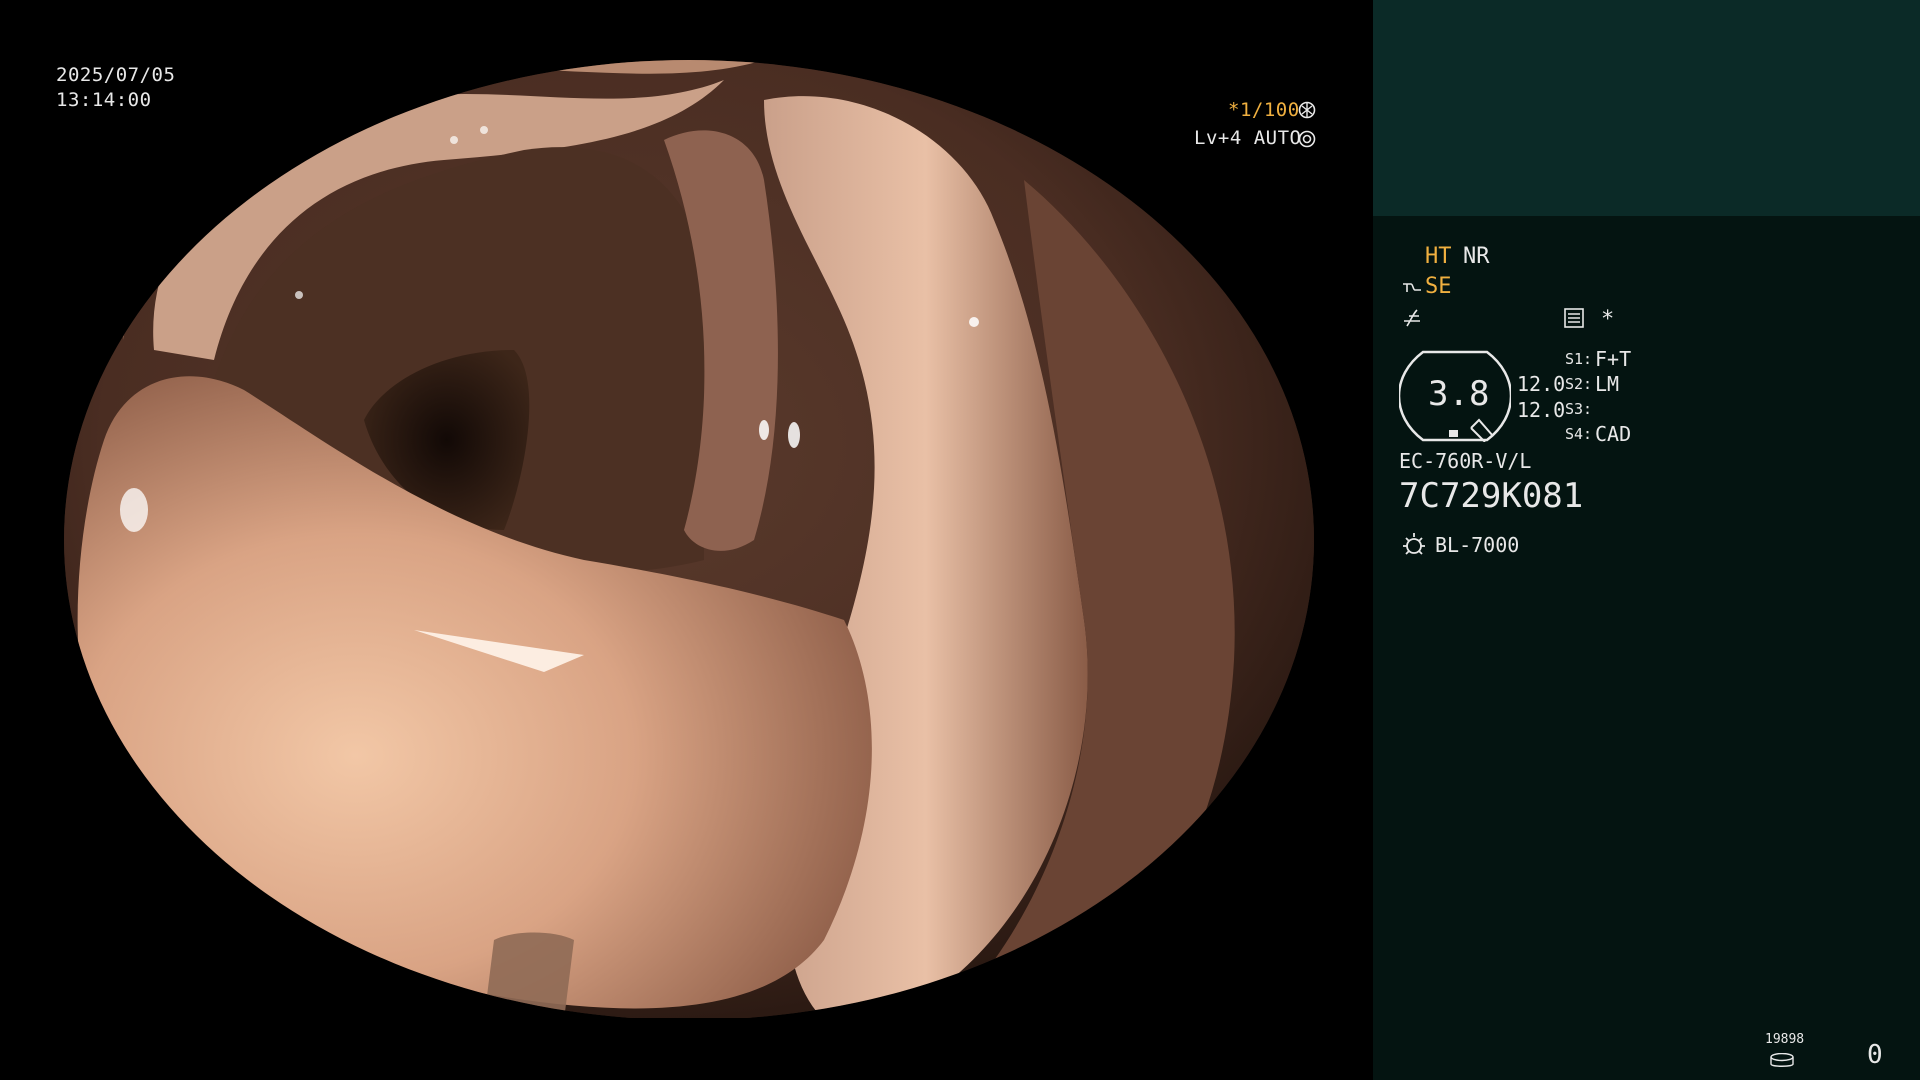 This screenshot has height=1080, width=1920. Describe the element at coordinates (1579, 434) in the screenshot. I see `s4-key: S4:` at that location.